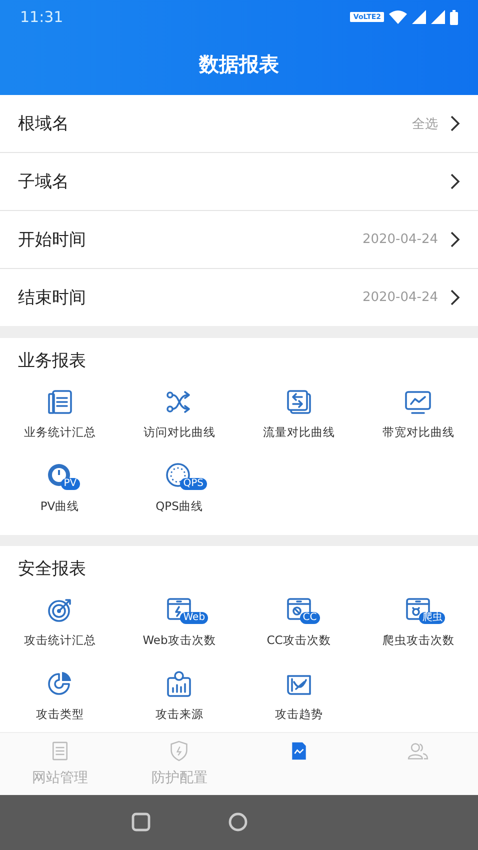  I want to click on item-label: 爬虫攻击次数, so click(418, 640).